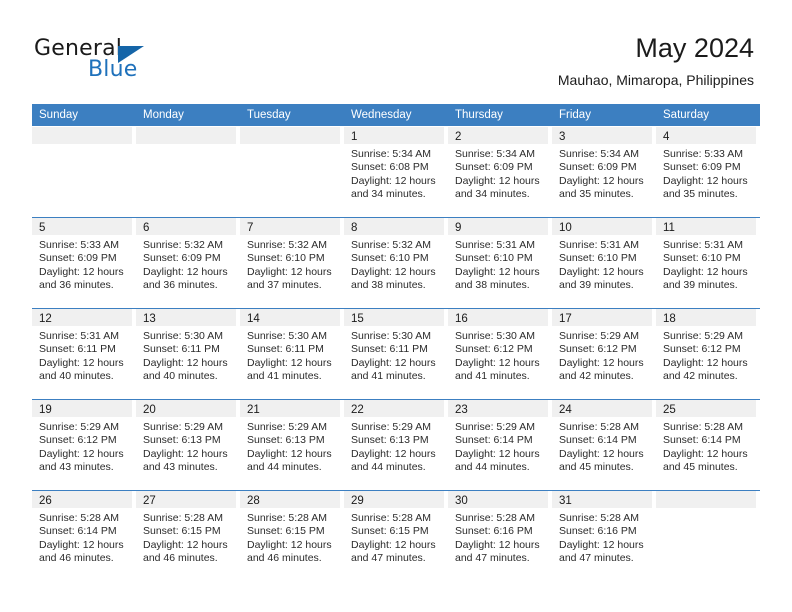 This screenshot has width=792, height=612. Describe the element at coordinates (458, 228) in the screenshot. I see `day-number: 9` at that location.